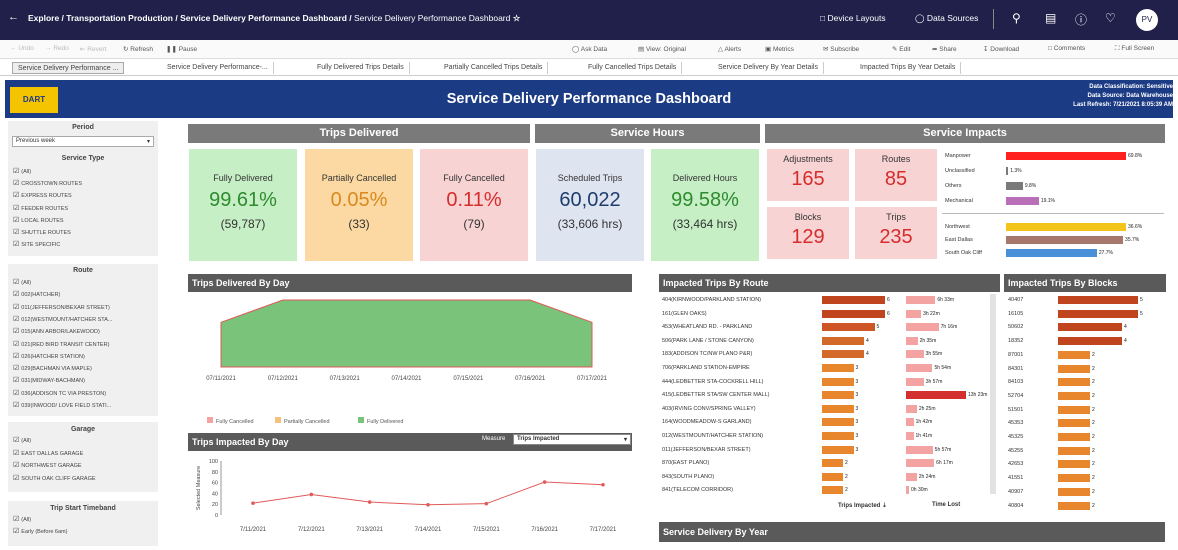 This screenshot has width=1178, height=550. What do you see at coordinates (708, 341) in the screenshot?
I see `route-label: 506(PARK LANE / STONE CANYON)` at bounding box center [708, 341].